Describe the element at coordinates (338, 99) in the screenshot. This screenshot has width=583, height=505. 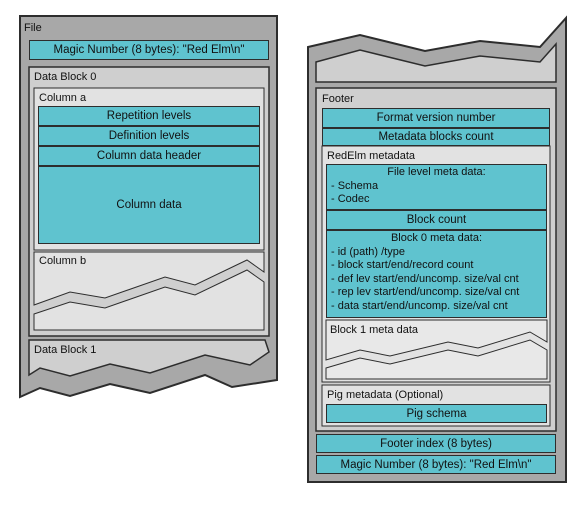
I see `footer-title: Footer` at that location.